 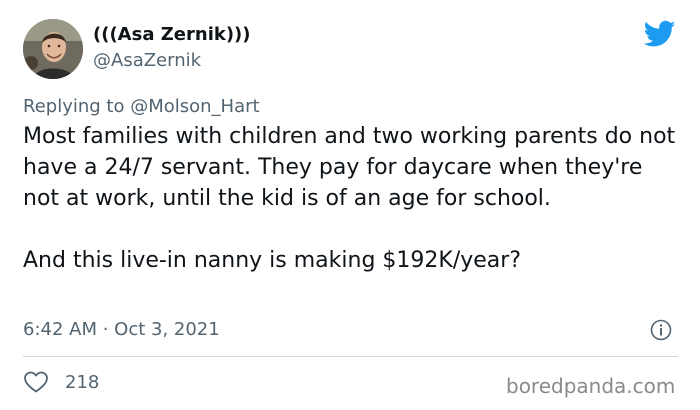 What do you see at coordinates (36, 382) in the screenshot?
I see `heart-icon` at bounding box center [36, 382].